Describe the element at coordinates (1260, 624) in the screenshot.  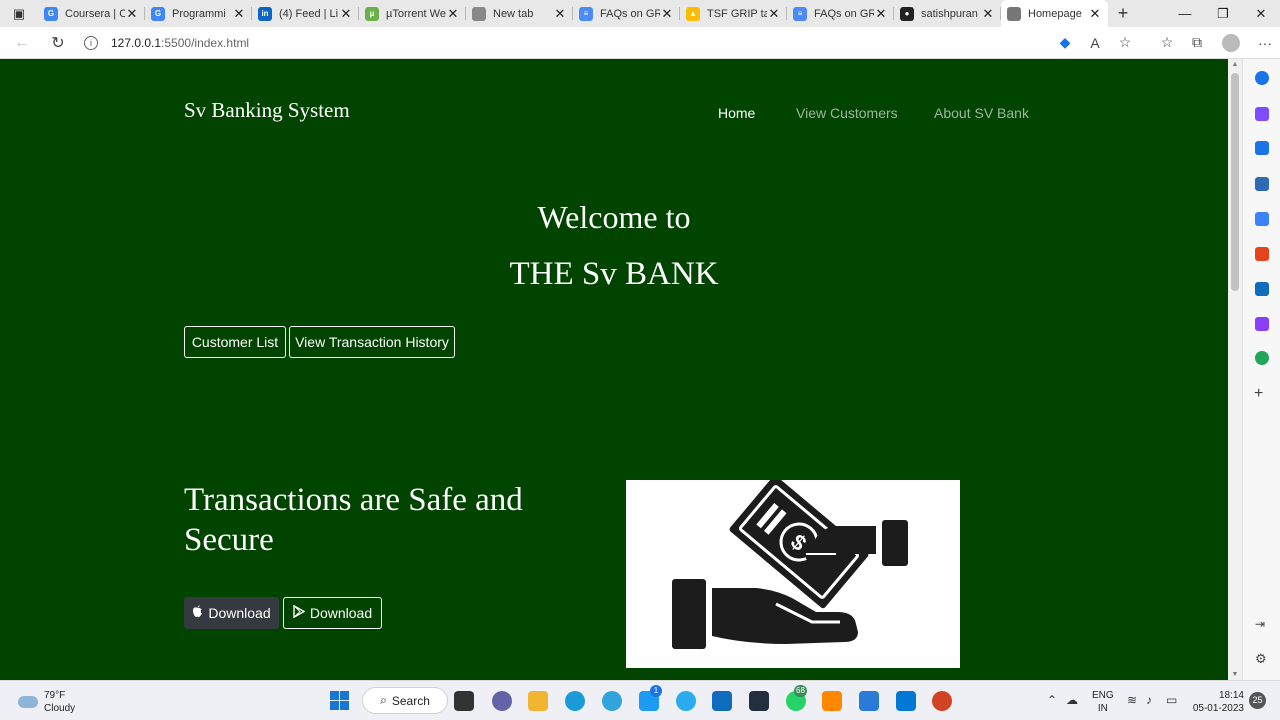
I see `sidebar-collapse-icon: ⇥` at that location.